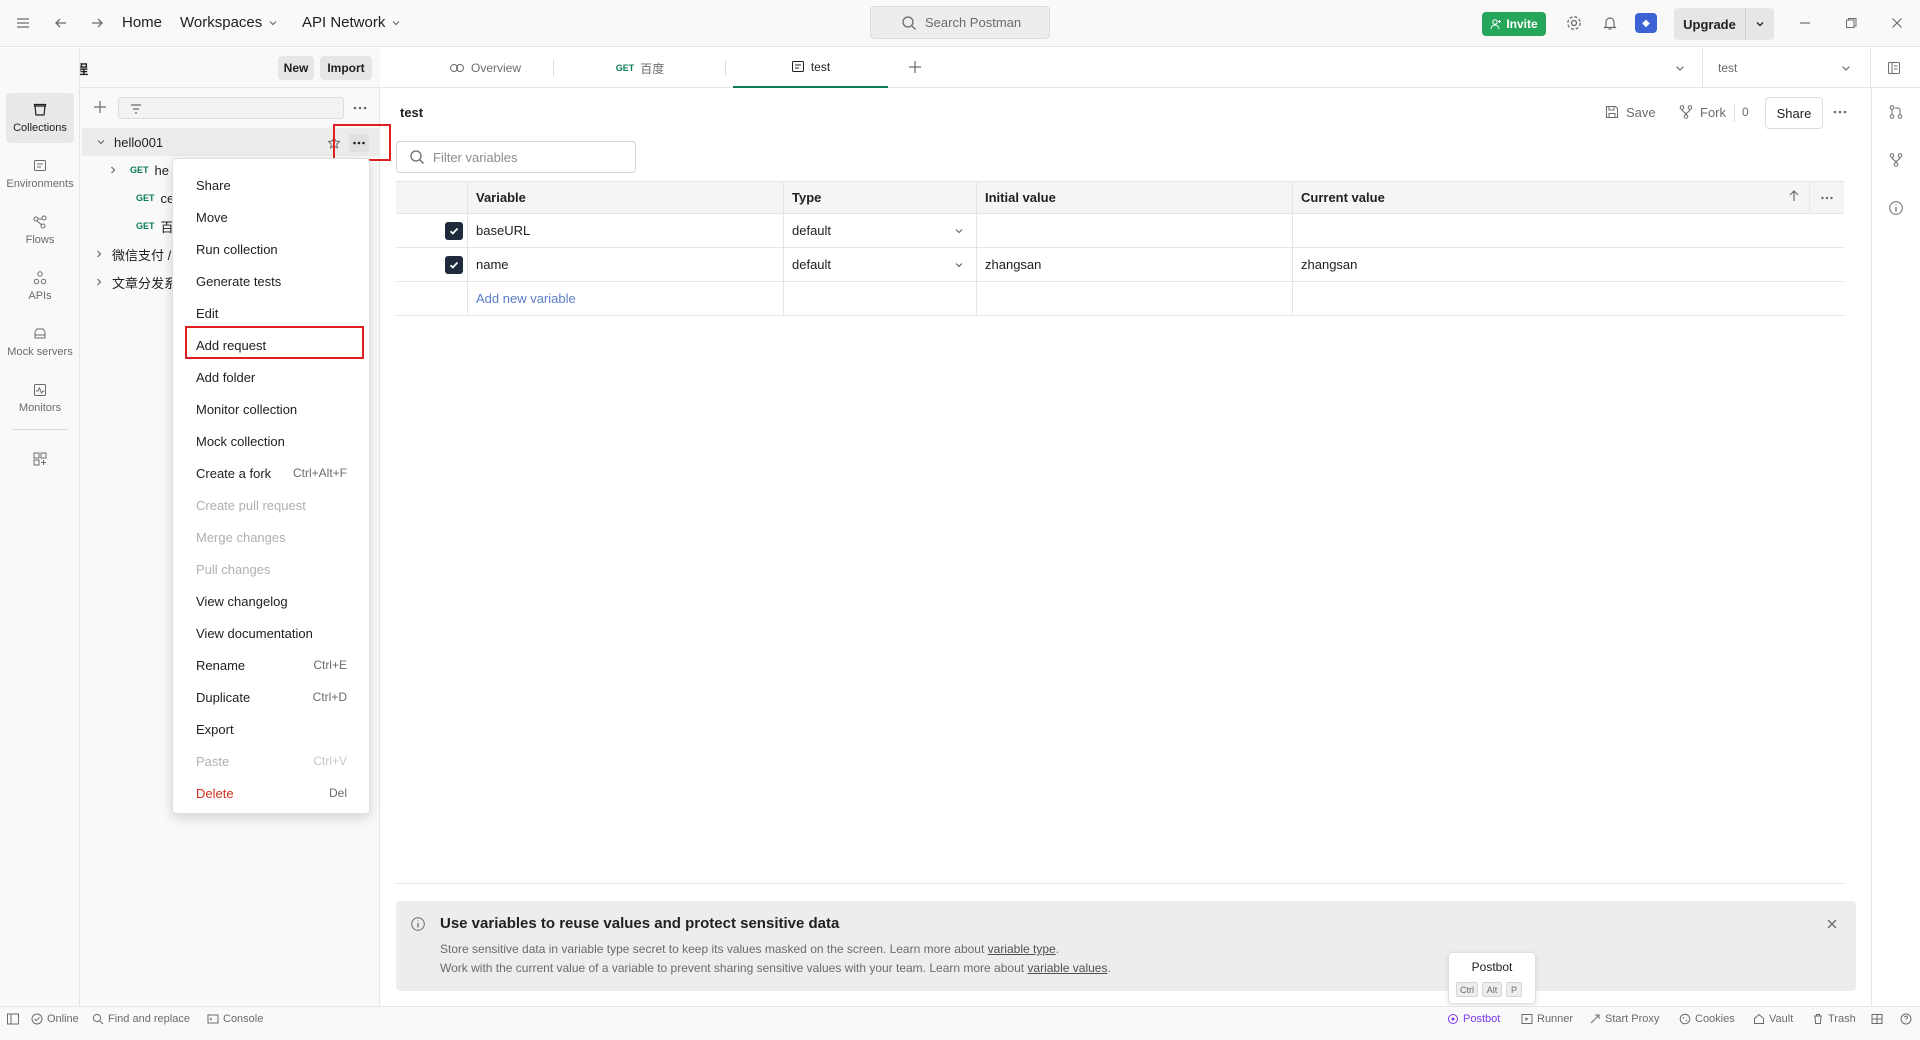 This screenshot has width=1920, height=1040. Describe the element at coordinates (142, 22) in the screenshot. I see `home-link: Home` at that location.